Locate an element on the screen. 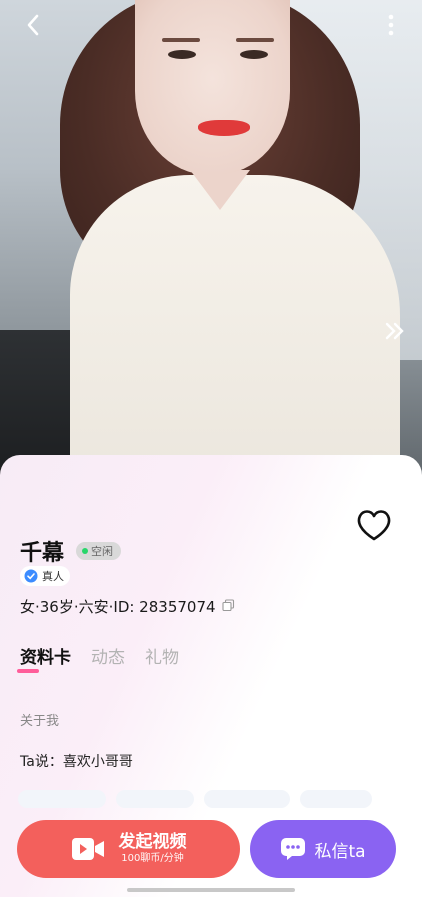  tab-gifts: 礼物 is located at coordinates (162, 655).